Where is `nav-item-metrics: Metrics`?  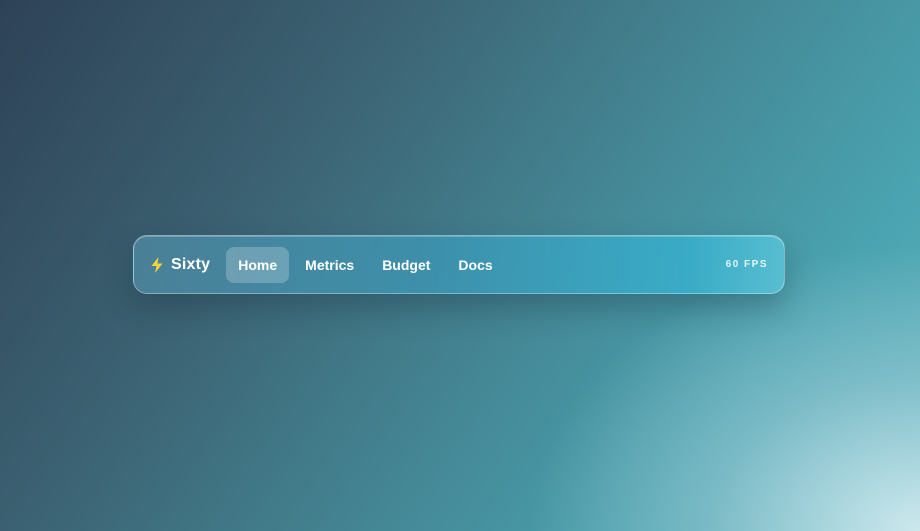 nav-item-metrics: Metrics is located at coordinates (329, 265).